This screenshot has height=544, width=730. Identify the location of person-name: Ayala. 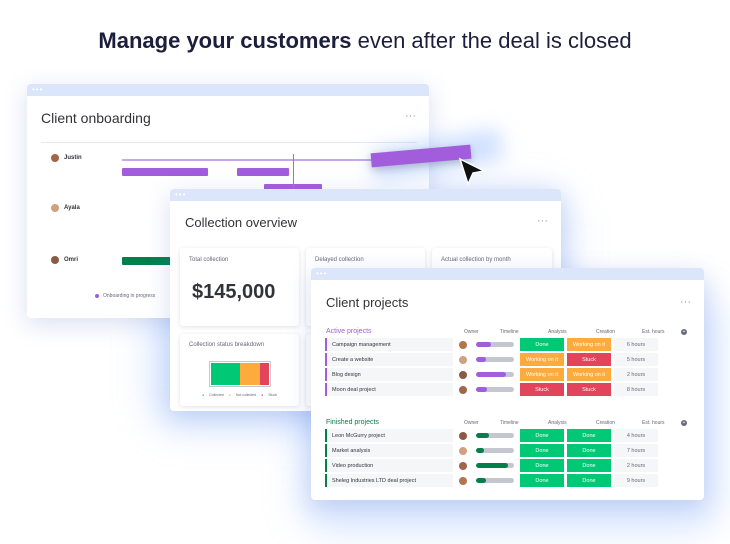
(72, 208).